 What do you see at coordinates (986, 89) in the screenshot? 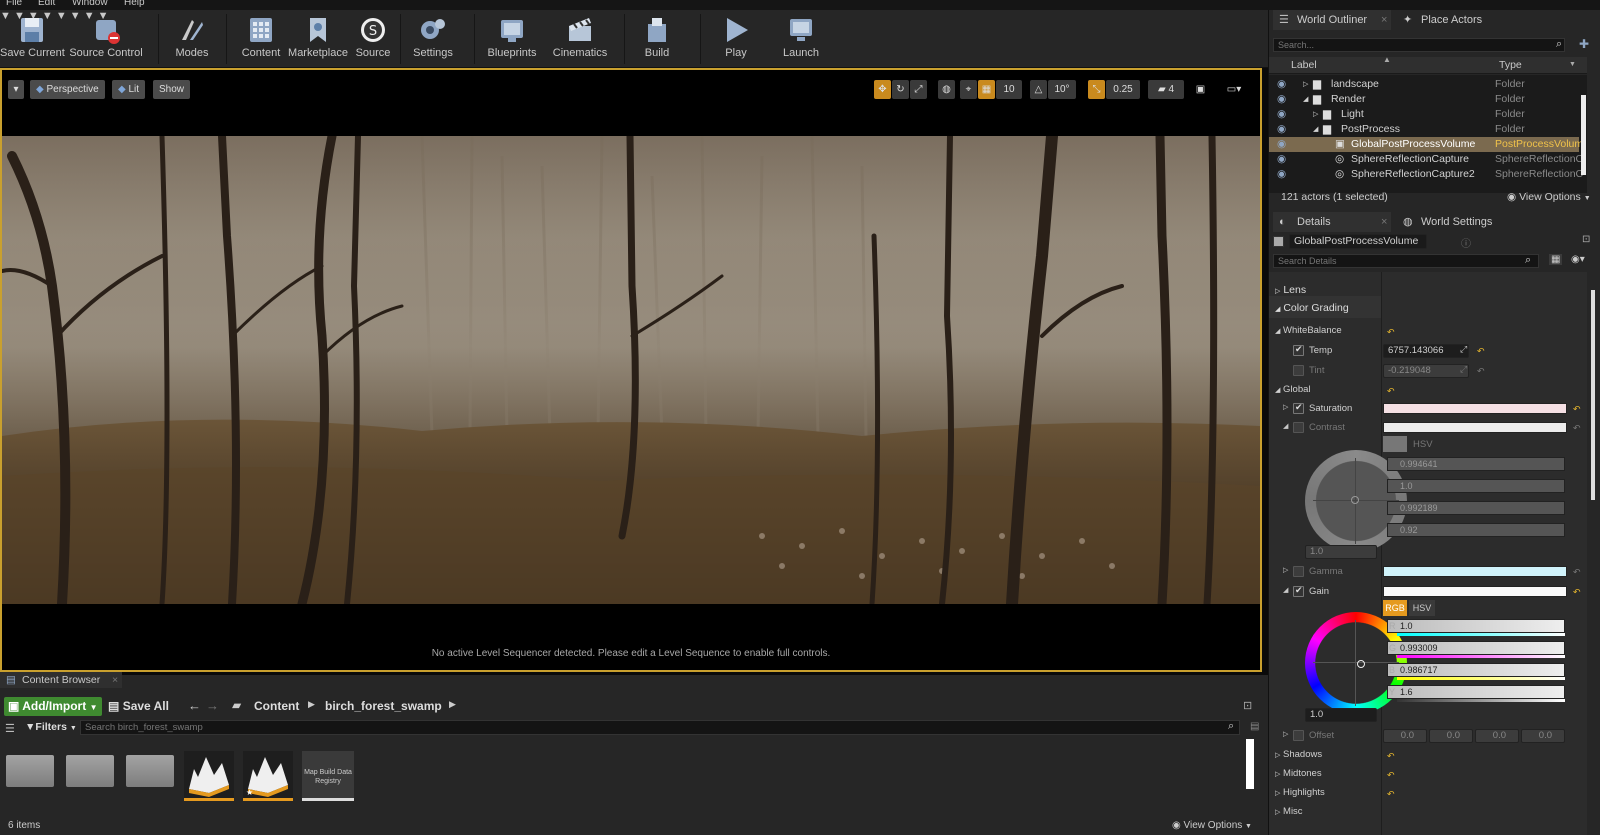
I see `grid-snap-icon: ▦` at bounding box center [986, 89].